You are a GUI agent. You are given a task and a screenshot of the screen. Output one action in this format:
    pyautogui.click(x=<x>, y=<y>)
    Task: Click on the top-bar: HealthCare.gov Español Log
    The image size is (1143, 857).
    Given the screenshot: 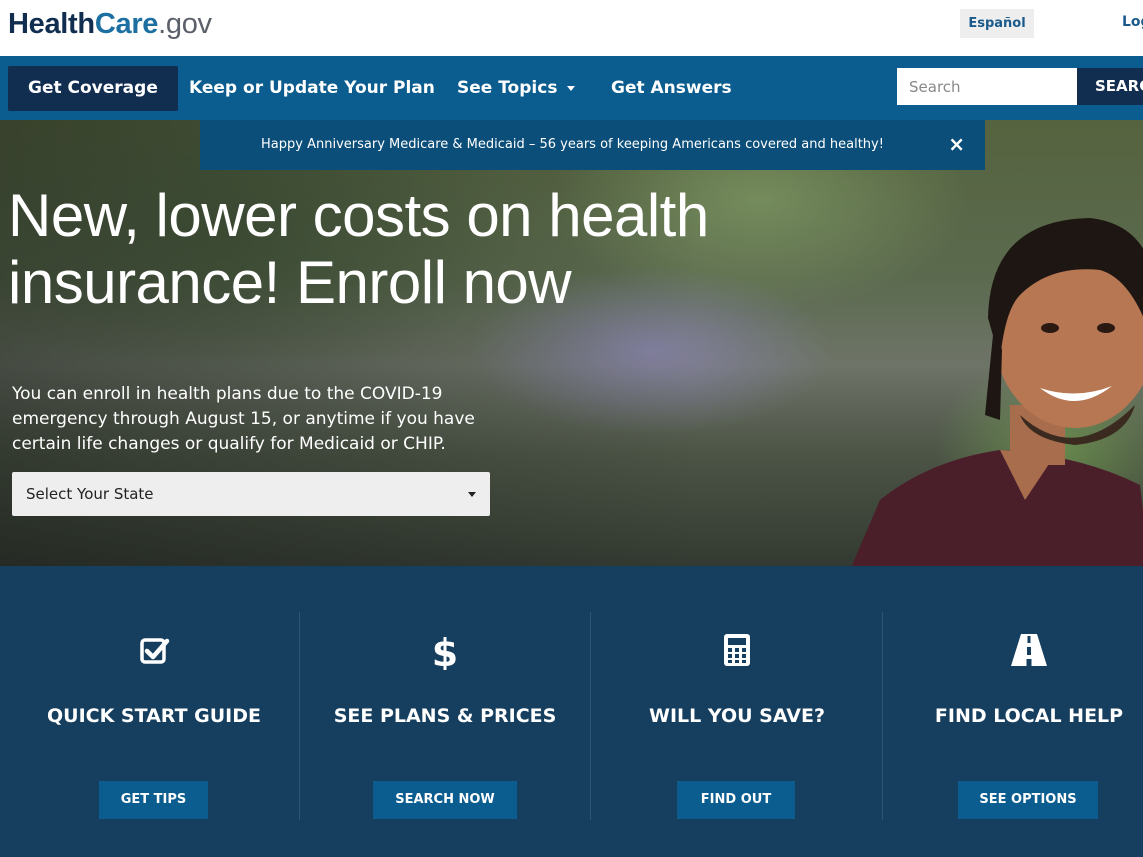 What is the action you would take?
    pyautogui.click(x=571, y=28)
    